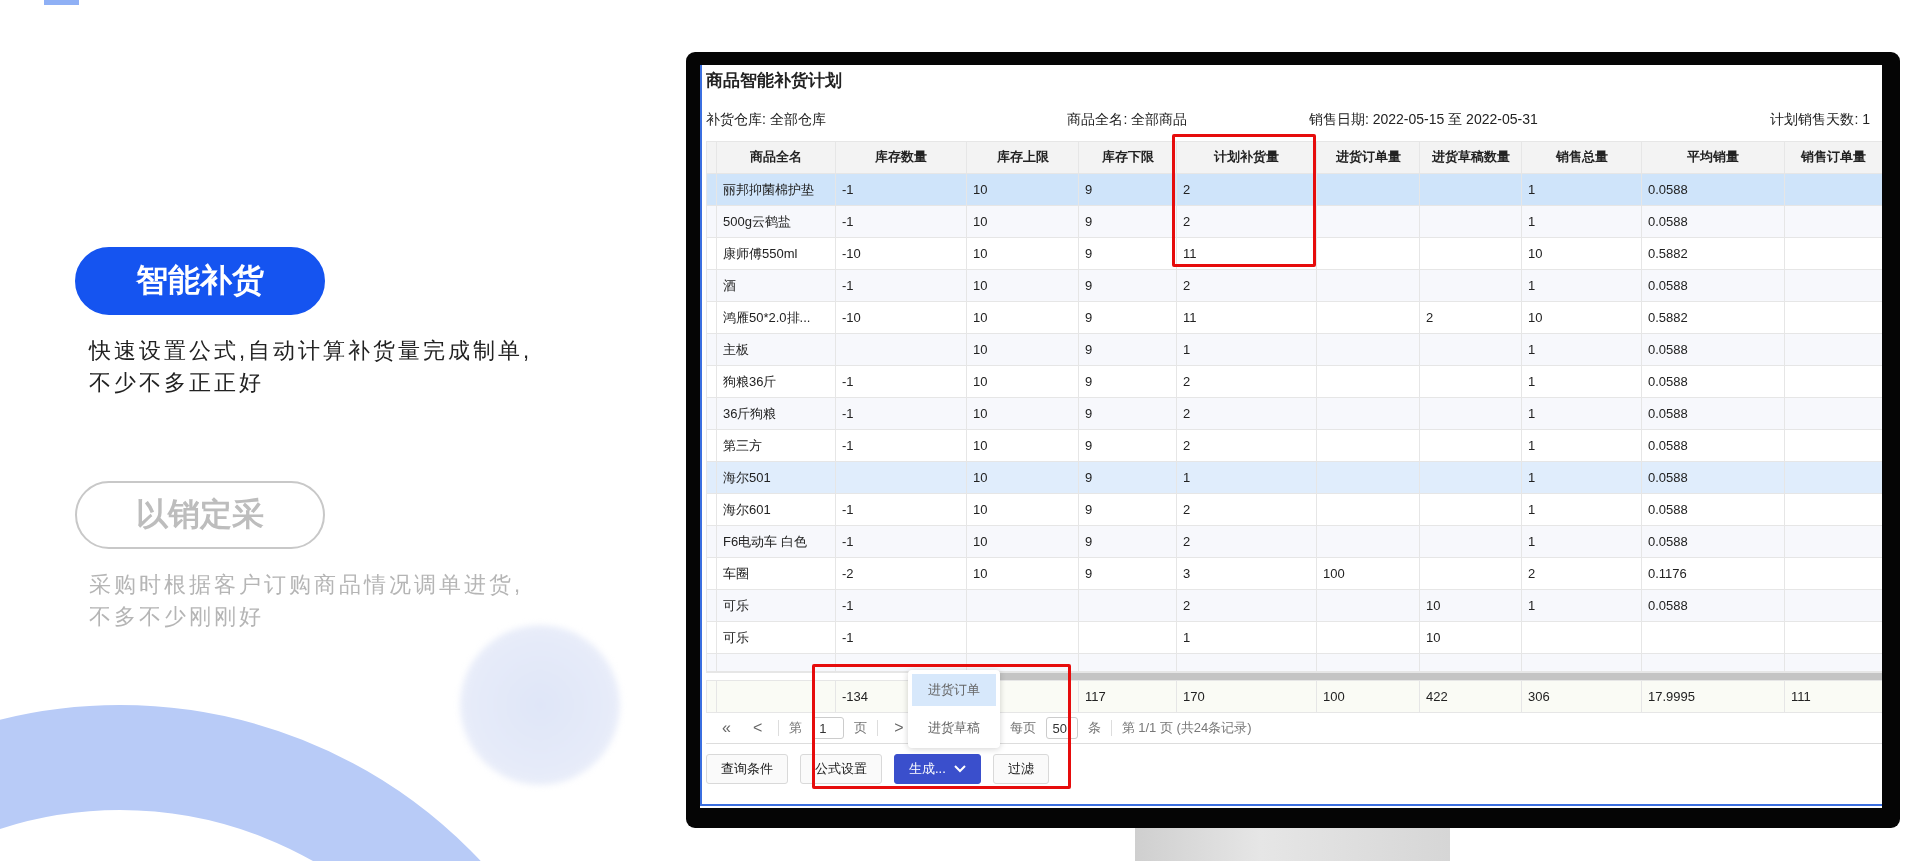 The image size is (1917, 861). Describe the element at coordinates (1294, 253) in the screenshot. I see `table-row: 康师傅550ml -10 10 9 11 10 0.5882` at that location.